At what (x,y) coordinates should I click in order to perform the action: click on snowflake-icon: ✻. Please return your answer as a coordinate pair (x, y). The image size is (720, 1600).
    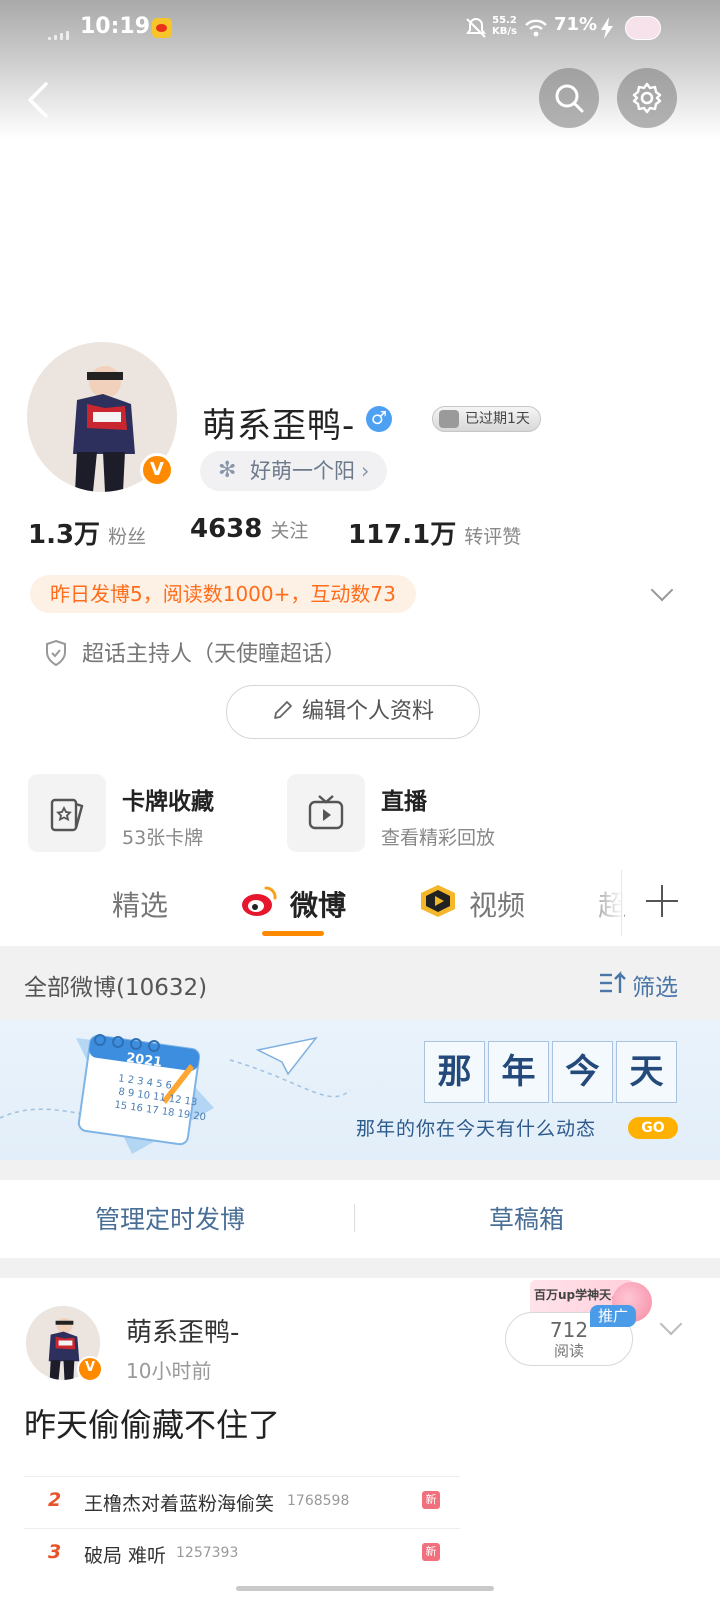
    Looking at the image, I should click on (227, 470).